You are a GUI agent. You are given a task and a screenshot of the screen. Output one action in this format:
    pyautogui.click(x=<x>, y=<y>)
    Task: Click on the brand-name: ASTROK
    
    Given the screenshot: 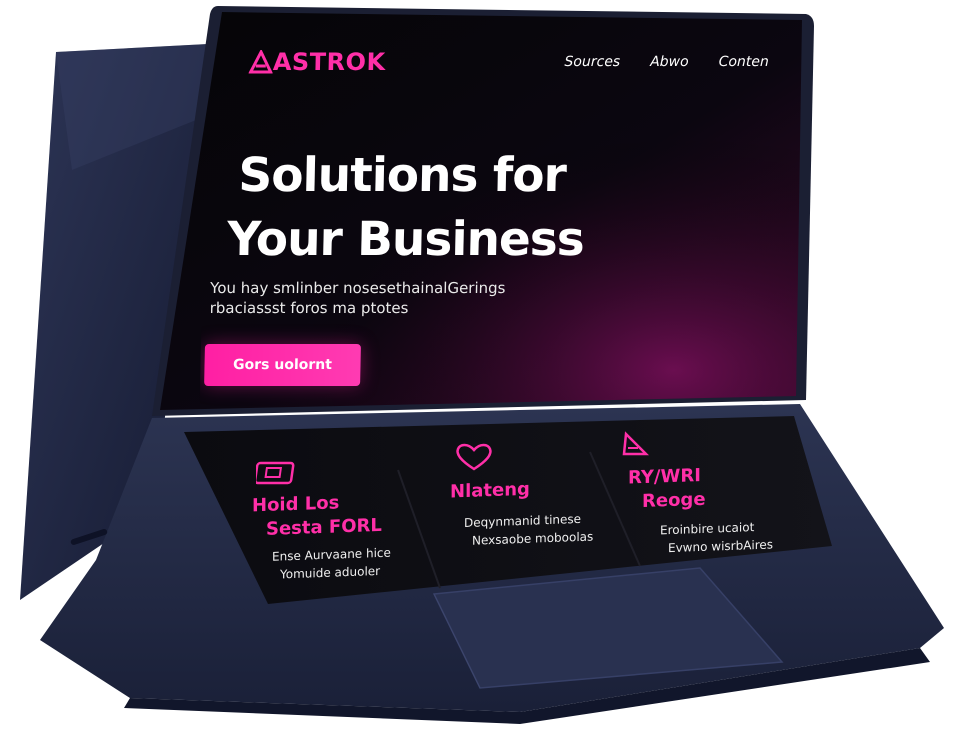 What is the action you would take?
    pyautogui.click(x=329, y=62)
    